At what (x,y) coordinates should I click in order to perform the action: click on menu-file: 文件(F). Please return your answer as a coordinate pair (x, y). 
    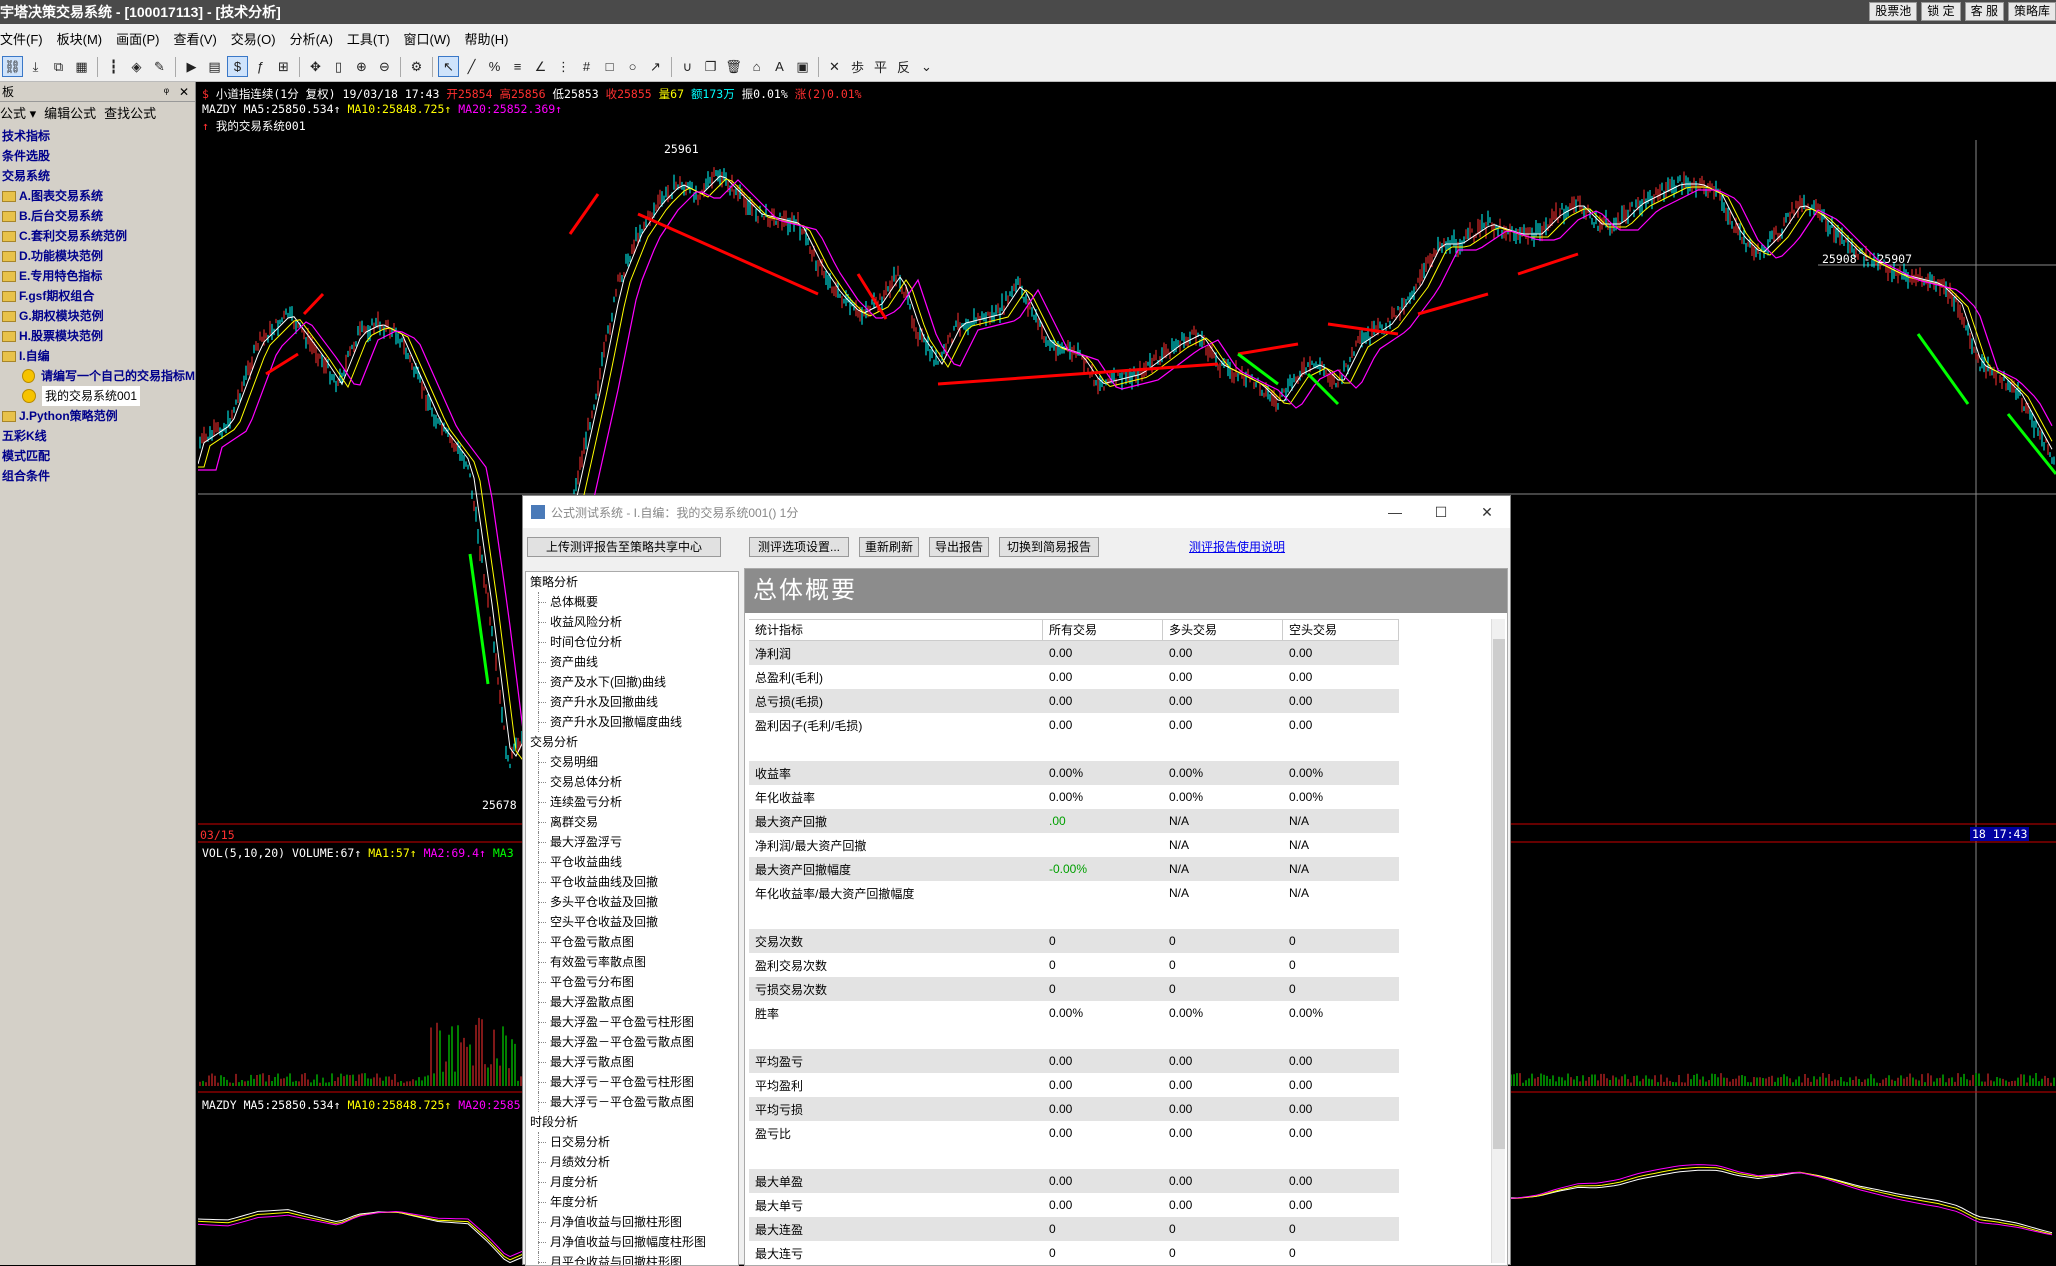
    Looking at the image, I should click on (25, 38).